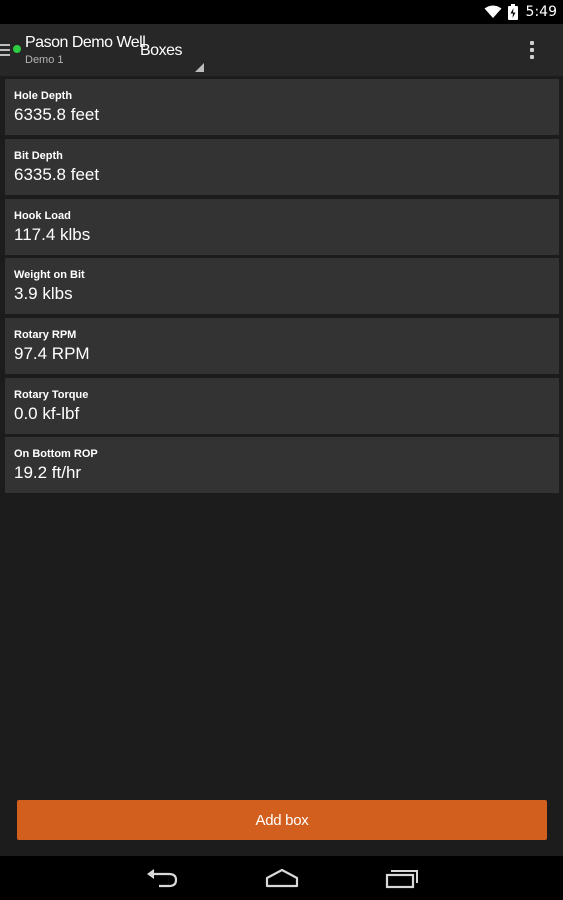  What do you see at coordinates (282, 820) in the screenshot?
I see `add-box-button: Add box` at bounding box center [282, 820].